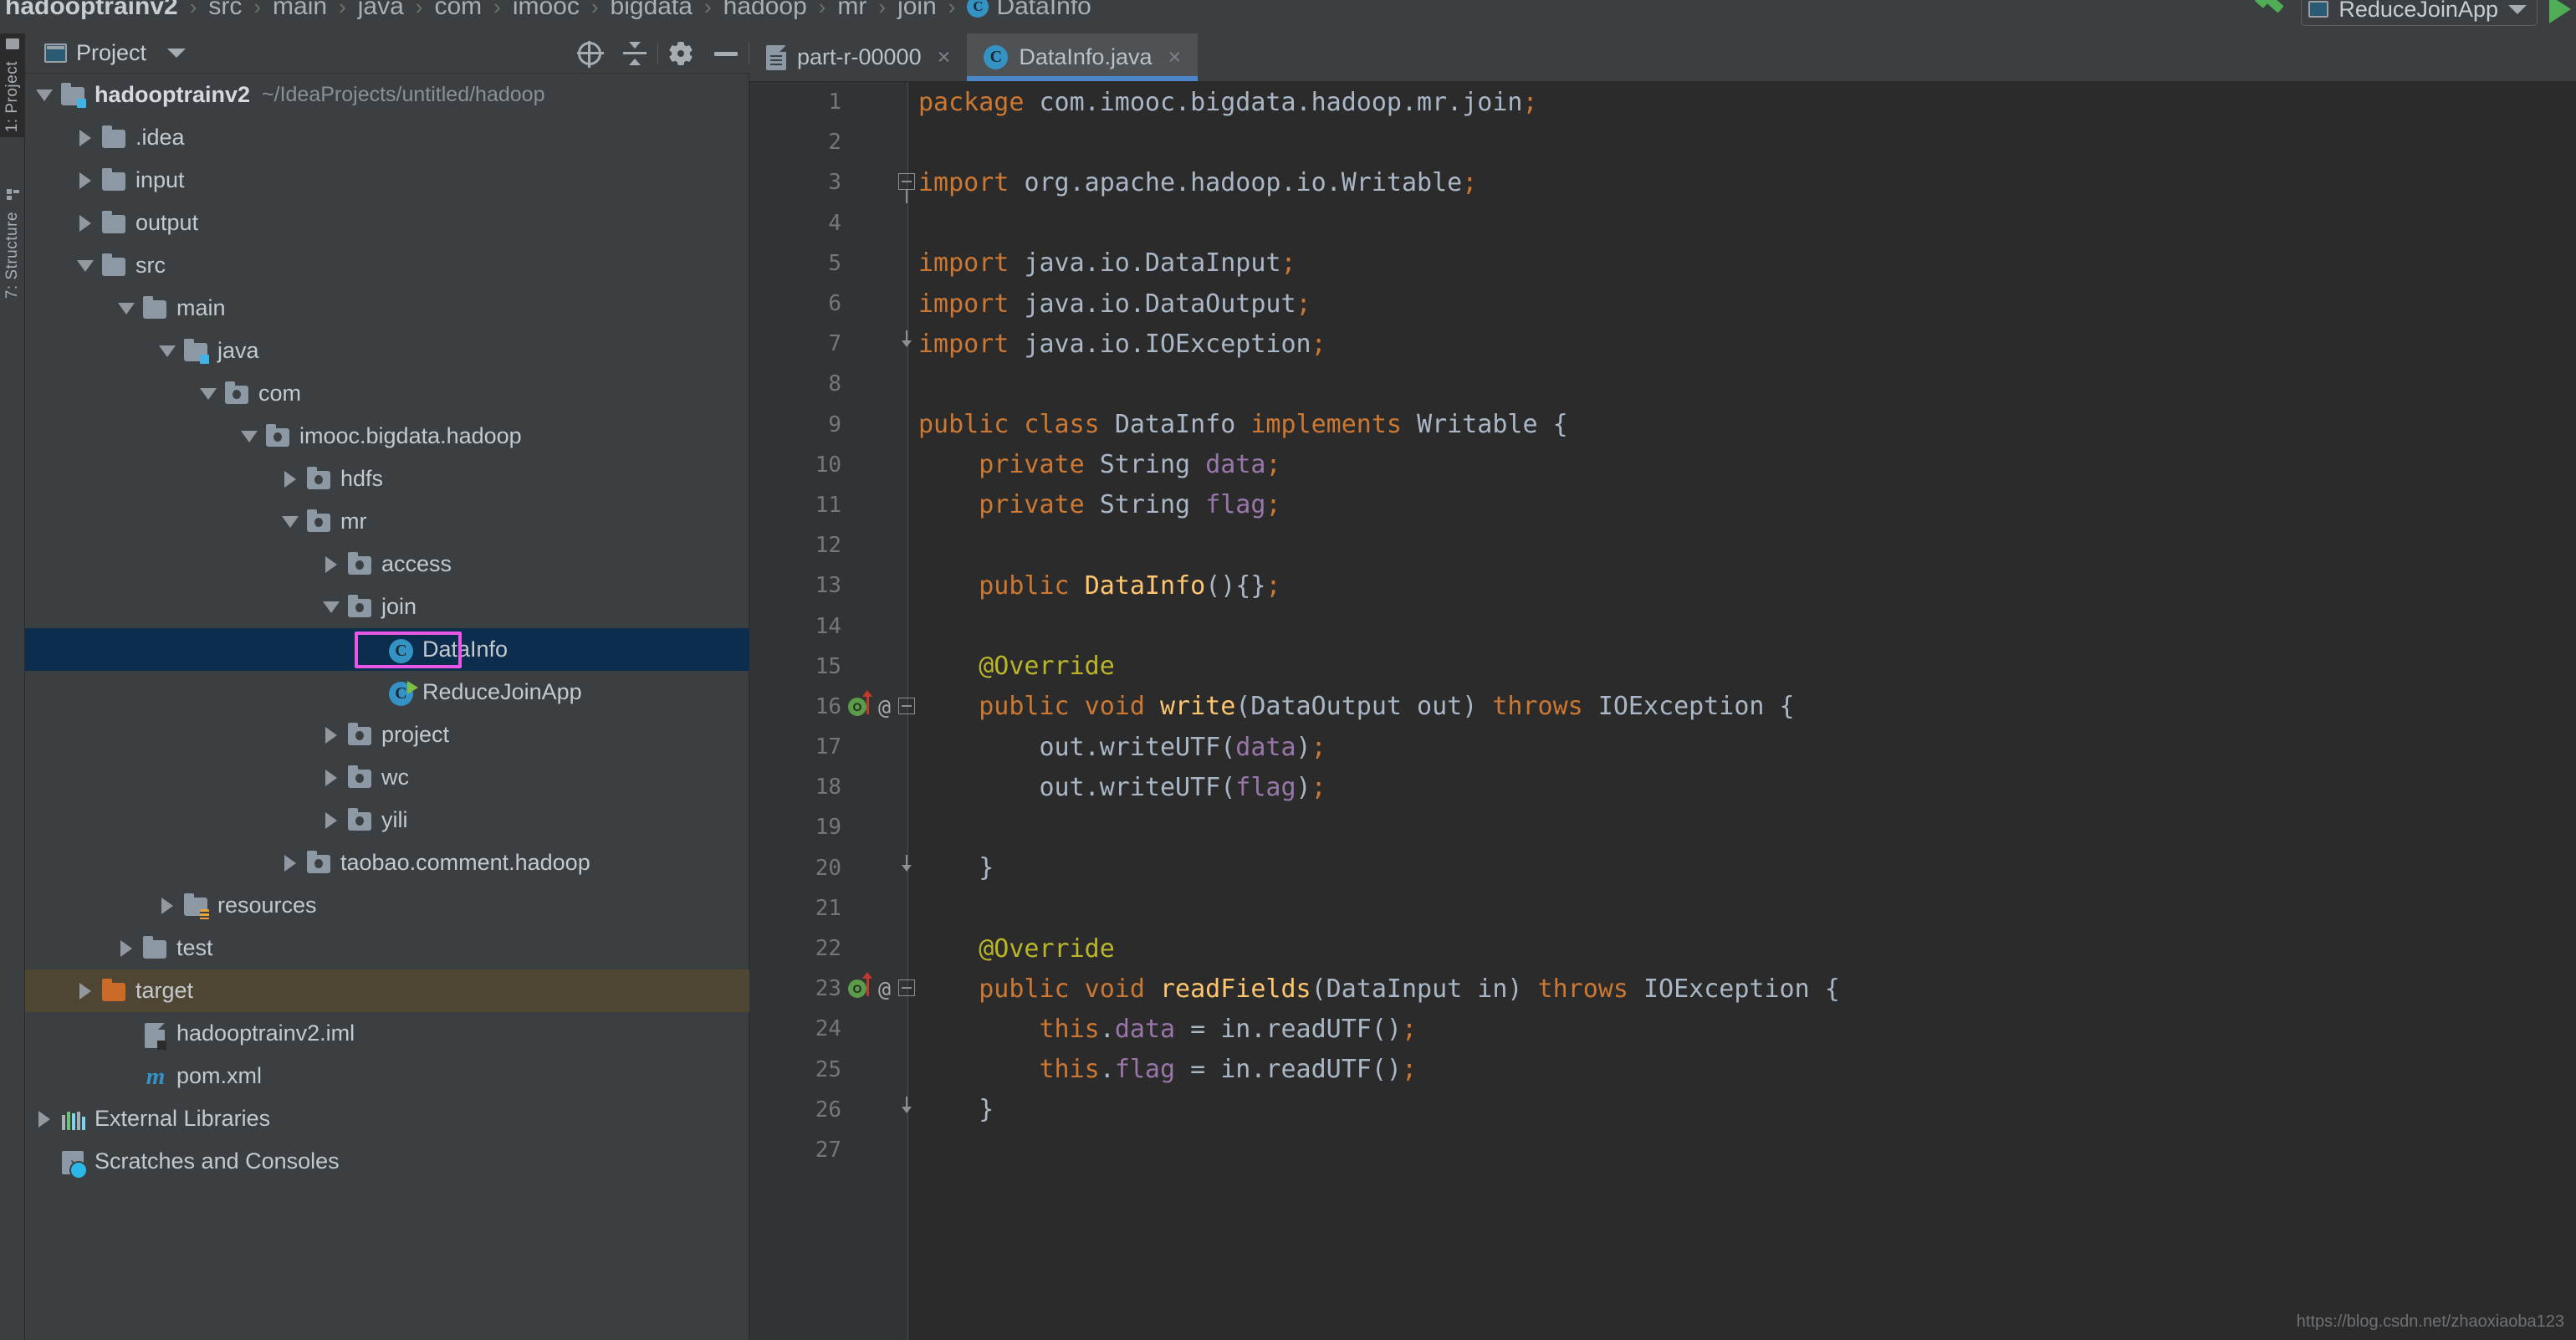 The height and width of the screenshot is (1340, 2576). What do you see at coordinates (726, 53) in the screenshot?
I see `hide-icon` at bounding box center [726, 53].